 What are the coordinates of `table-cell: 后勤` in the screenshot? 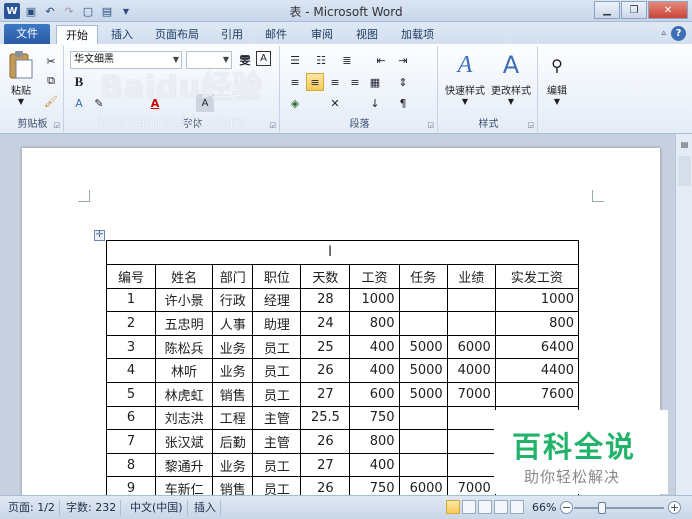 It's located at (233, 441).